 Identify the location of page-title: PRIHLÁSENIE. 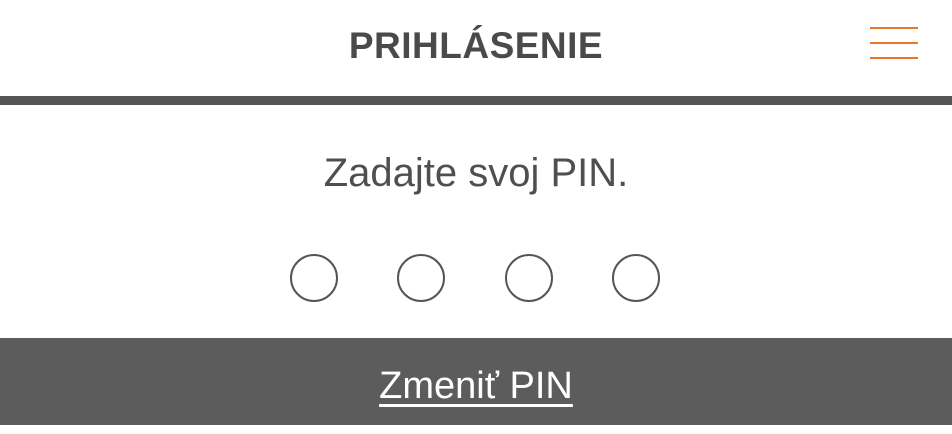
(476, 45).